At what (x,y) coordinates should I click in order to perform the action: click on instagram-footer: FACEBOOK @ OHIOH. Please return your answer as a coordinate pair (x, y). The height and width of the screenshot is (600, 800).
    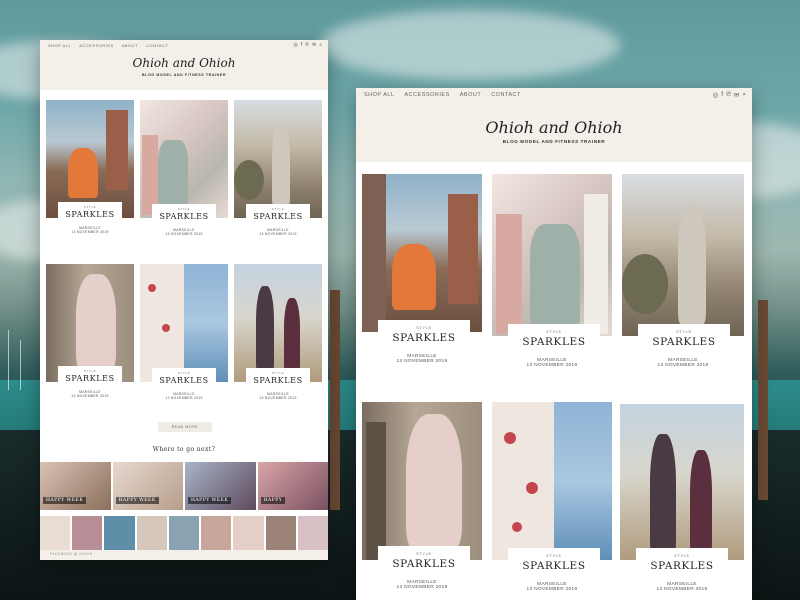
    Looking at the image, I should click on (184, 555).